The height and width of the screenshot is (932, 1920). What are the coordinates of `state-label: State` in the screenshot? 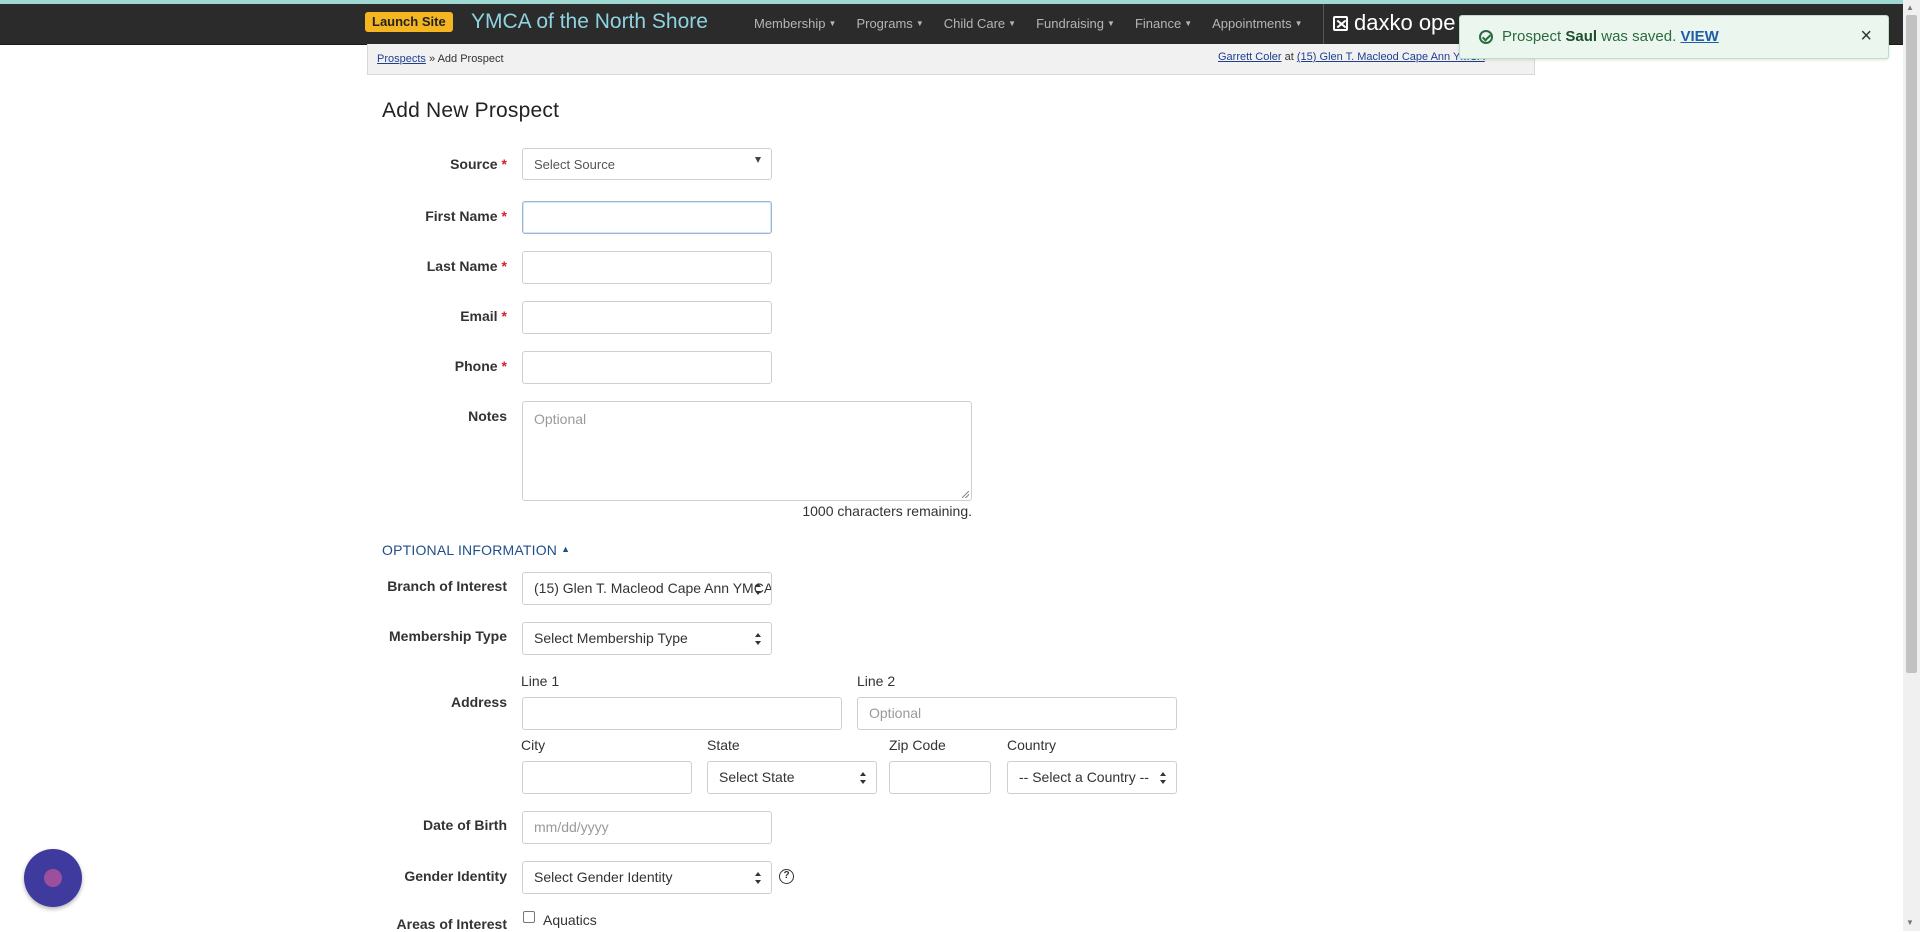 It's located at (723, 745).